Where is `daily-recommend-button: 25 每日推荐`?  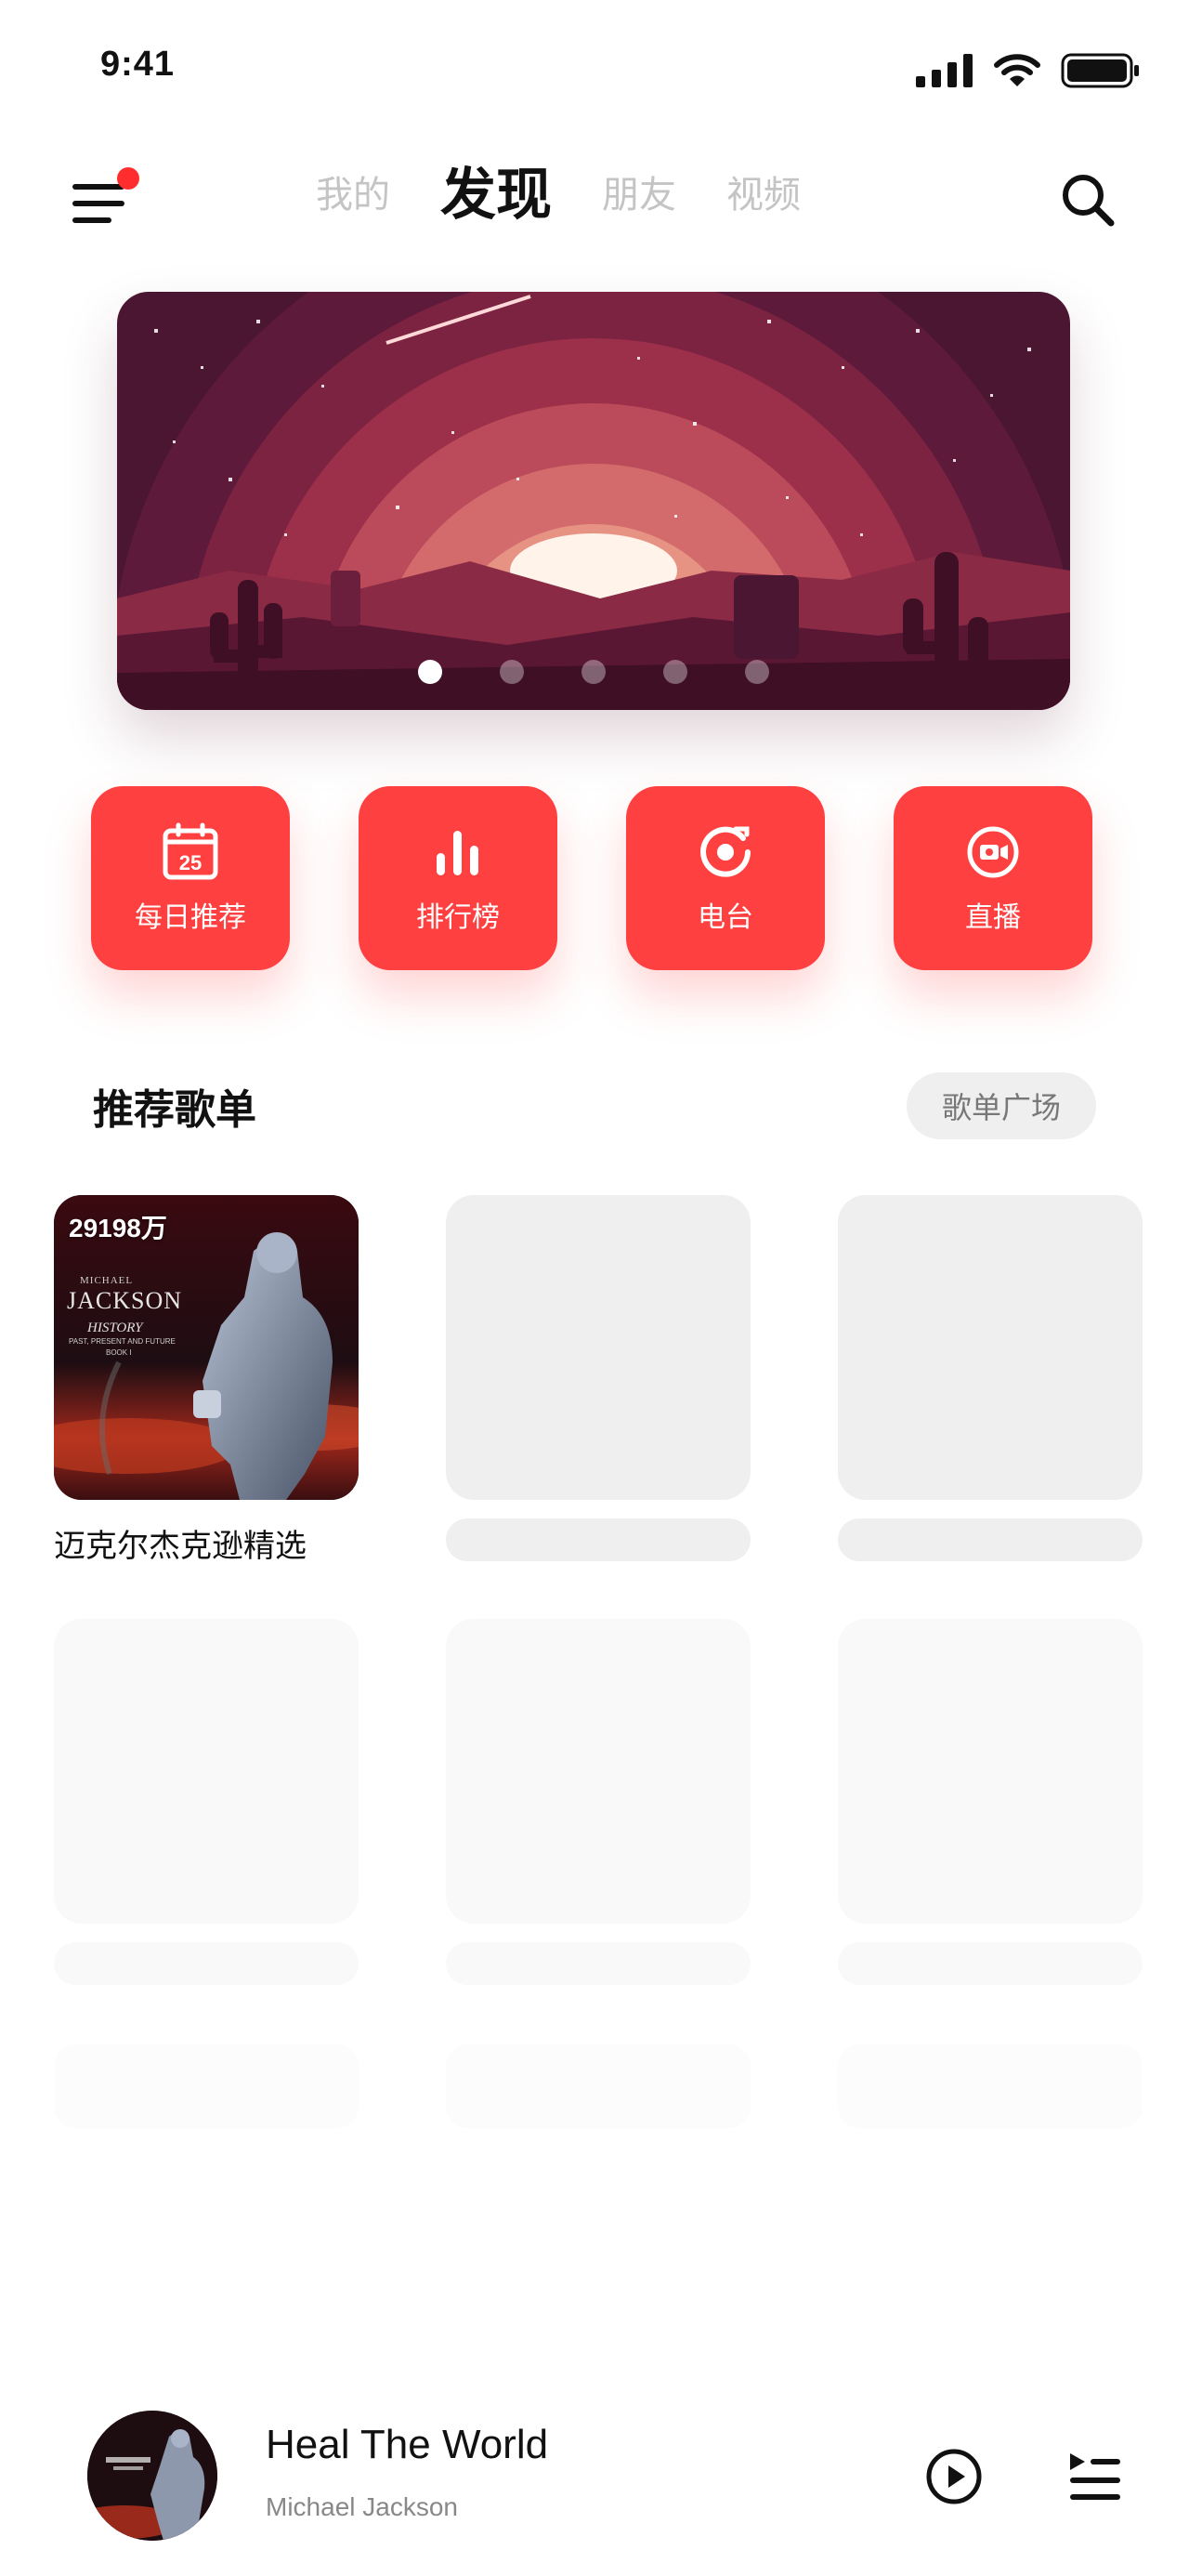
daily-recommend-button: 25 每日推荐 is located at coordinates (190, 878).